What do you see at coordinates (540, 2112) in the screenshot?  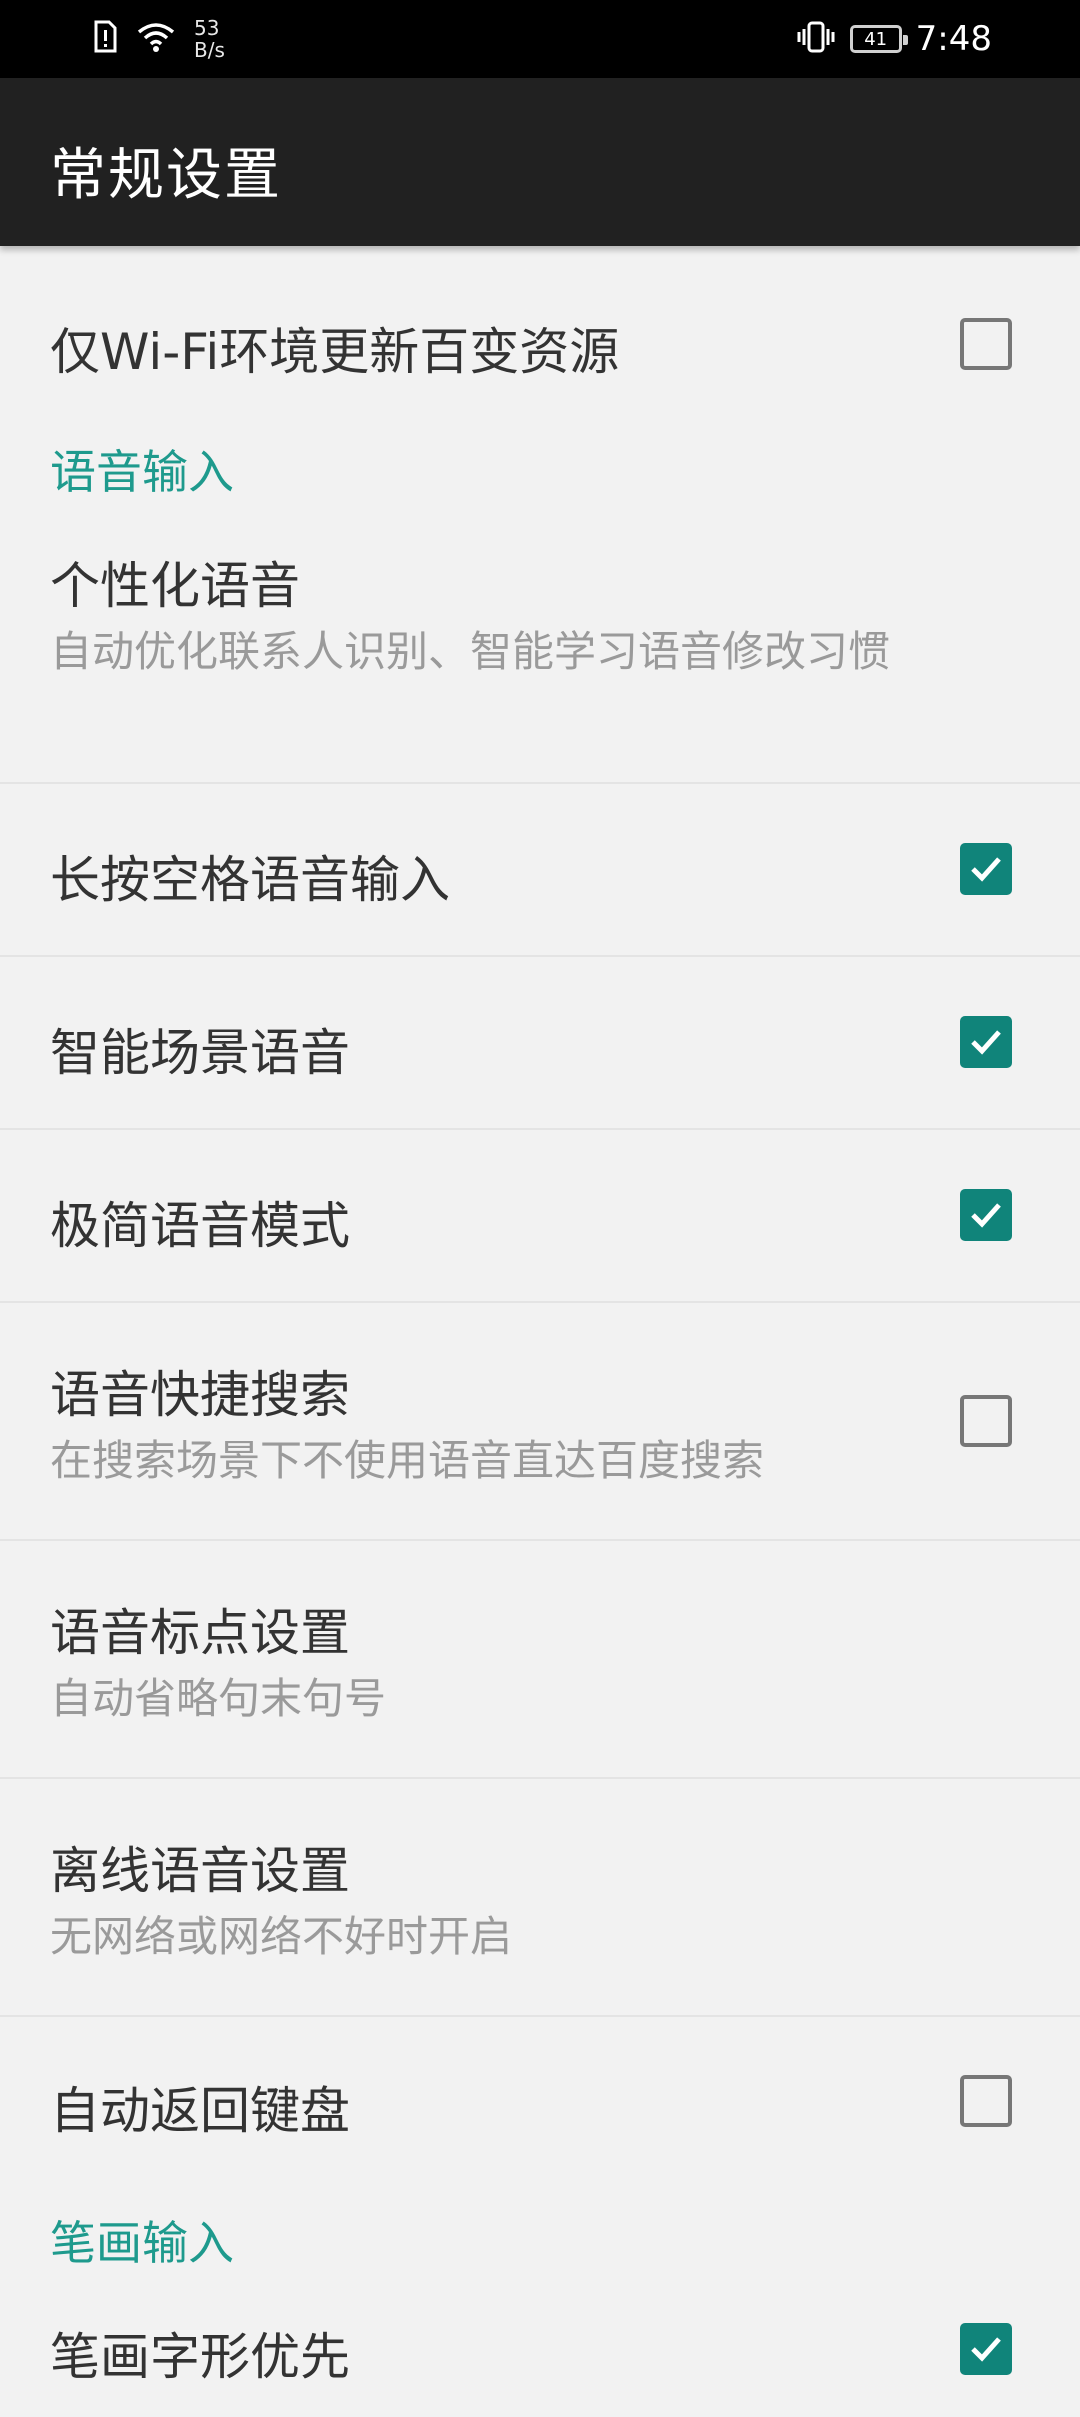 I see `setting-auto-return: 自动返回键盘` at bounding box center [540, 2112].